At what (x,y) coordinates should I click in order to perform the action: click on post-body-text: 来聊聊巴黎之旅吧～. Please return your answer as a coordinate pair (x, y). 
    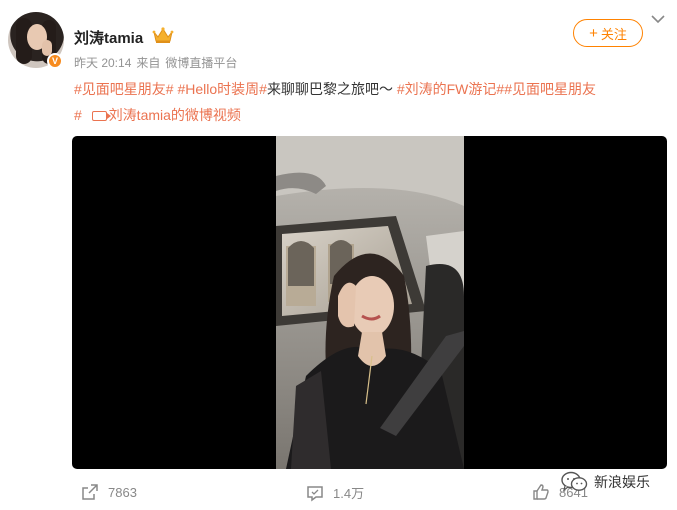
    Looking at the image, I should click on (329, 89).